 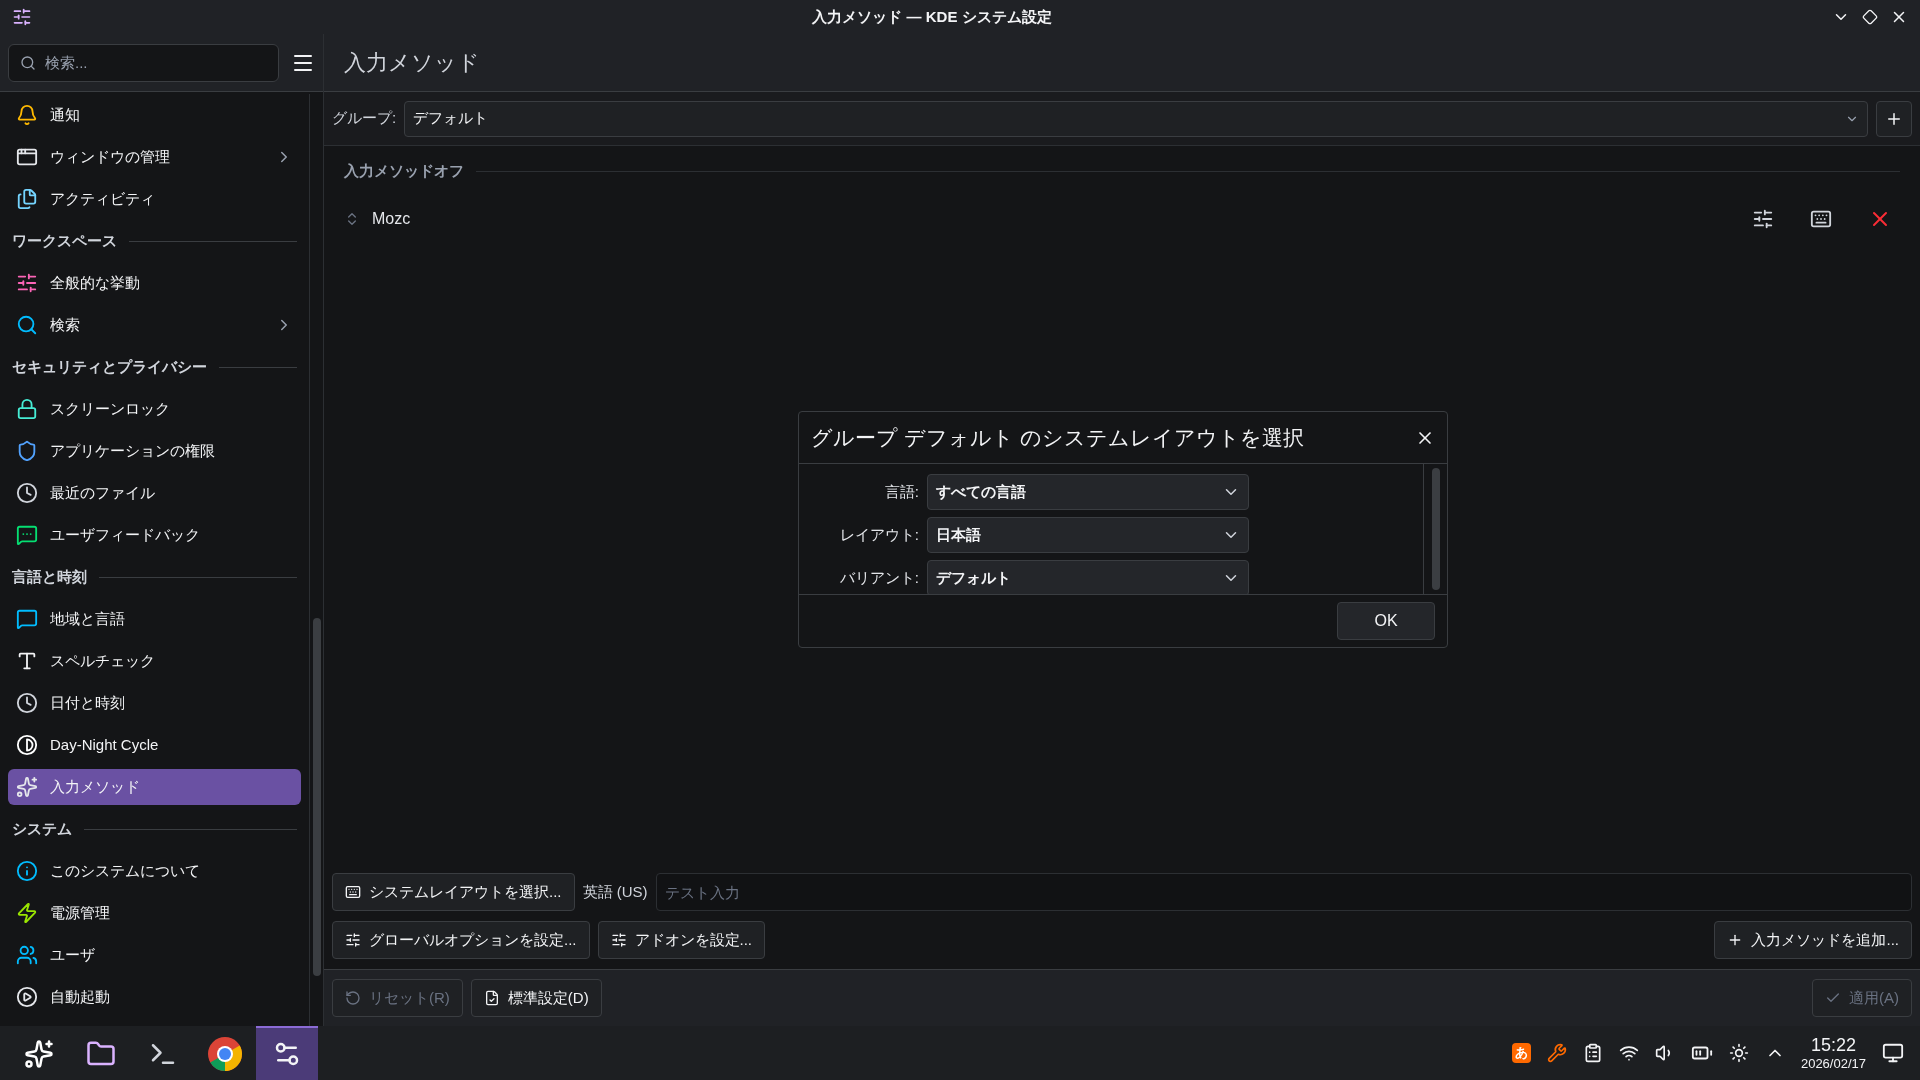 What do you see at coordinates (154, 115) in the screenshot?
I see `sidebar-item: 通知` at bounding box center [154, 115].